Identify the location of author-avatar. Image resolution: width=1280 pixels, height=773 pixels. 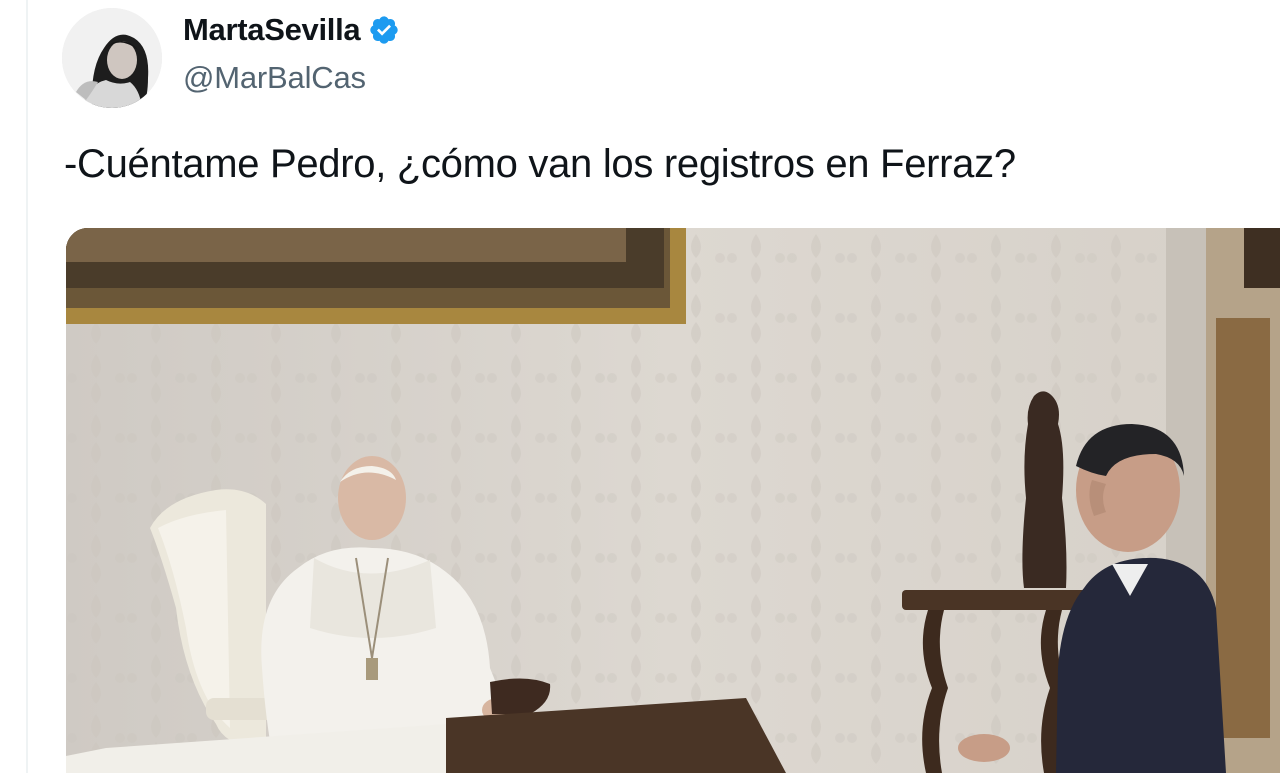
(112, 58).